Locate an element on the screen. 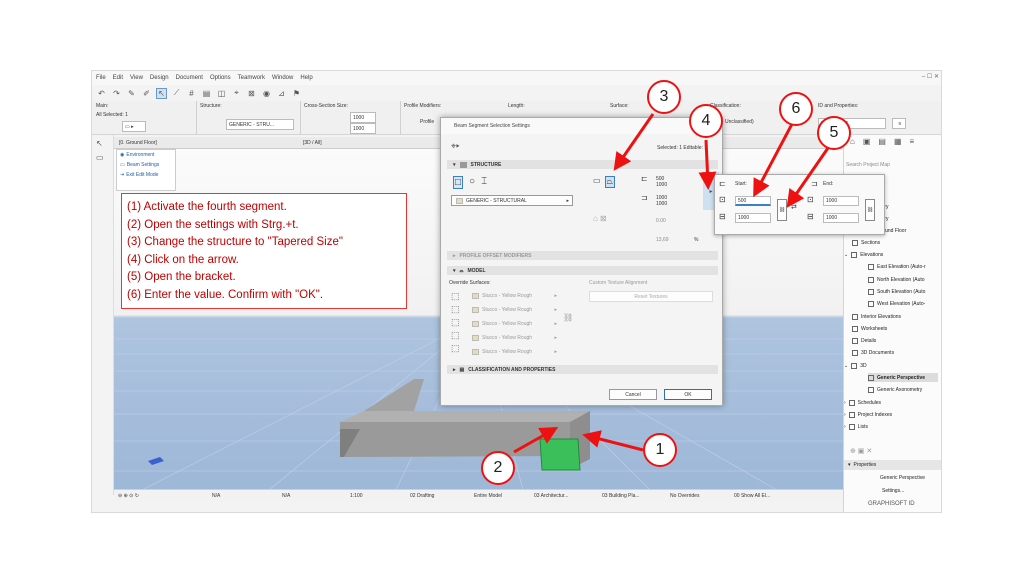 The height and width of the screenshot is (576, 1024). nav-item-3d-documents: 3D Documents is located at coordinates (873, 352).